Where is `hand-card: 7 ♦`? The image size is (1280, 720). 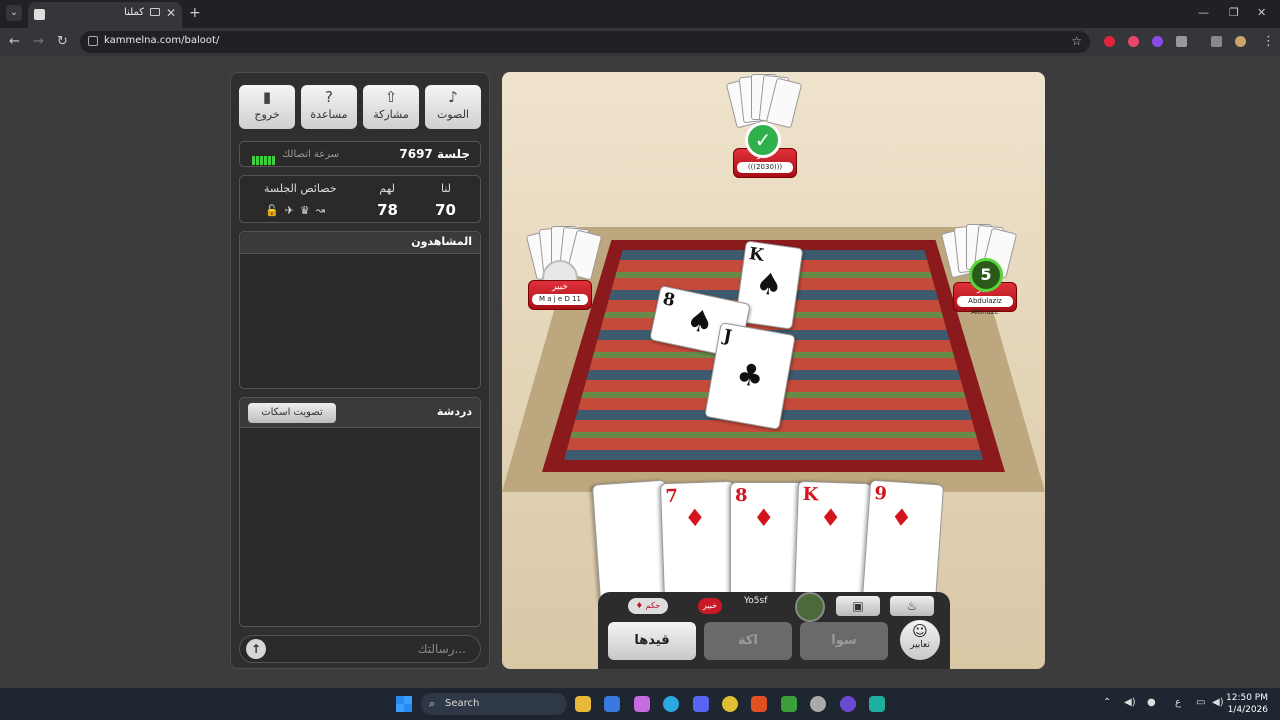
hand-card: 7 ♦ is located at coordinates (699, 542).